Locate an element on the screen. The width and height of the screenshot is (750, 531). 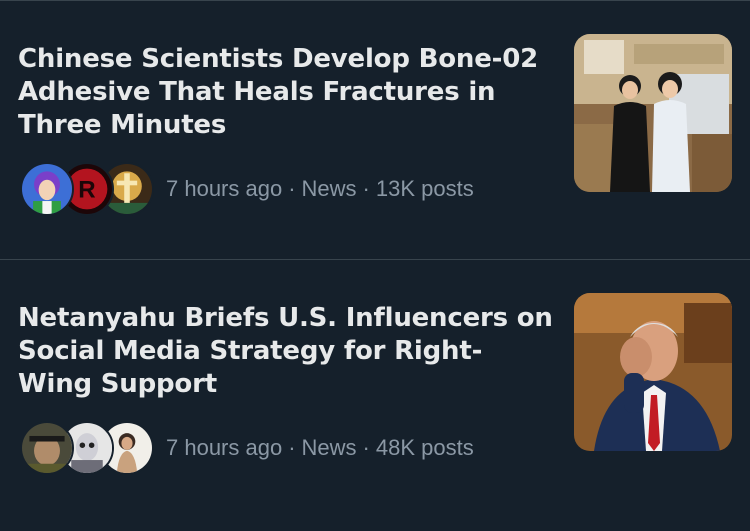
avatar-group is located at coordinates (87, 448).